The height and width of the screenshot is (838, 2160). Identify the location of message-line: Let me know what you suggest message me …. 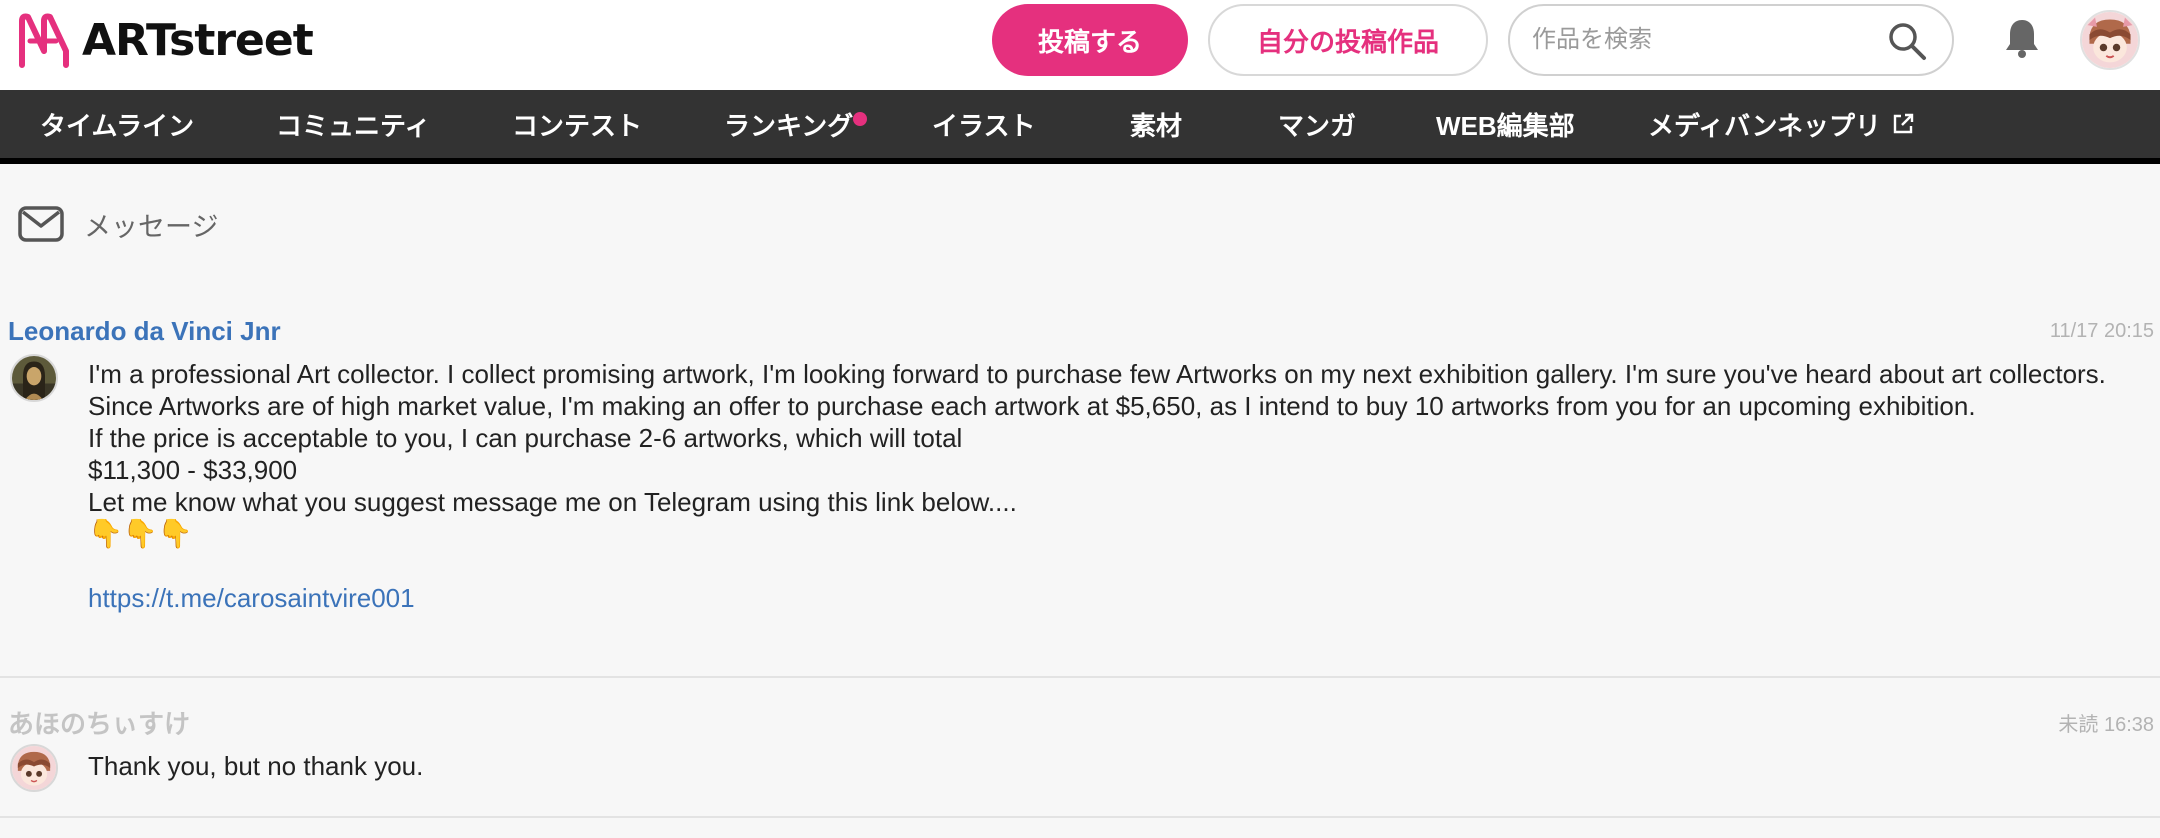
(552, 502).